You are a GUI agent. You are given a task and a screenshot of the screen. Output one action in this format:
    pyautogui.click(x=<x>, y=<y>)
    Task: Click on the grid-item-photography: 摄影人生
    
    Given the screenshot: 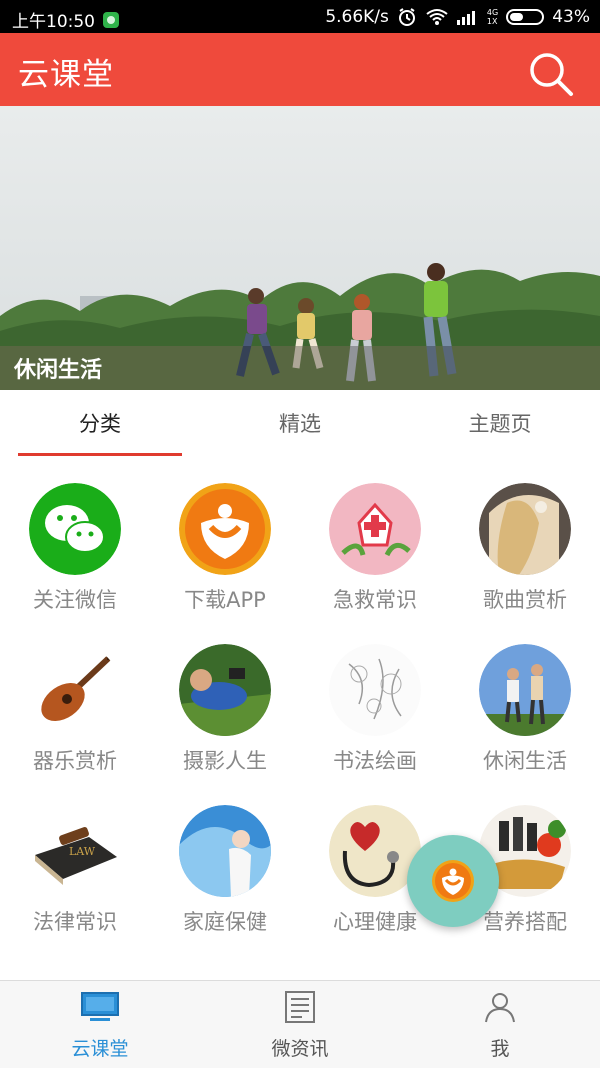 What is the action you would take?
    pyautogui.click(x=225, y=711)
    